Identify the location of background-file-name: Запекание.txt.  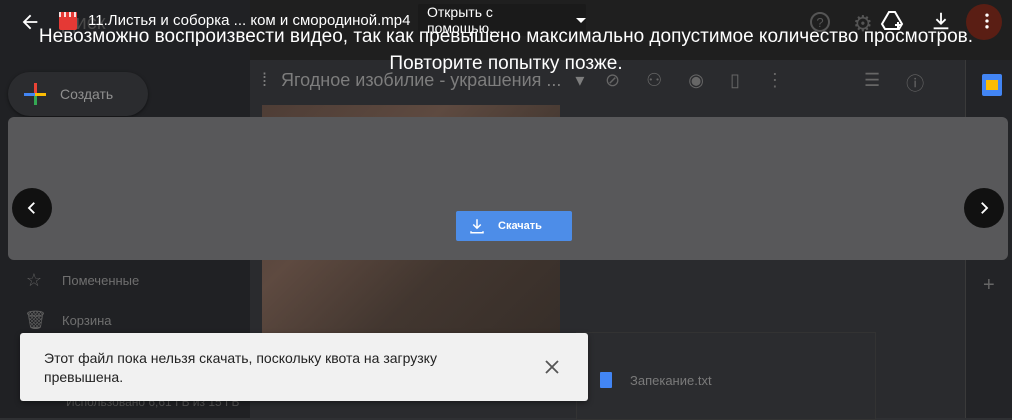
(656, 380).